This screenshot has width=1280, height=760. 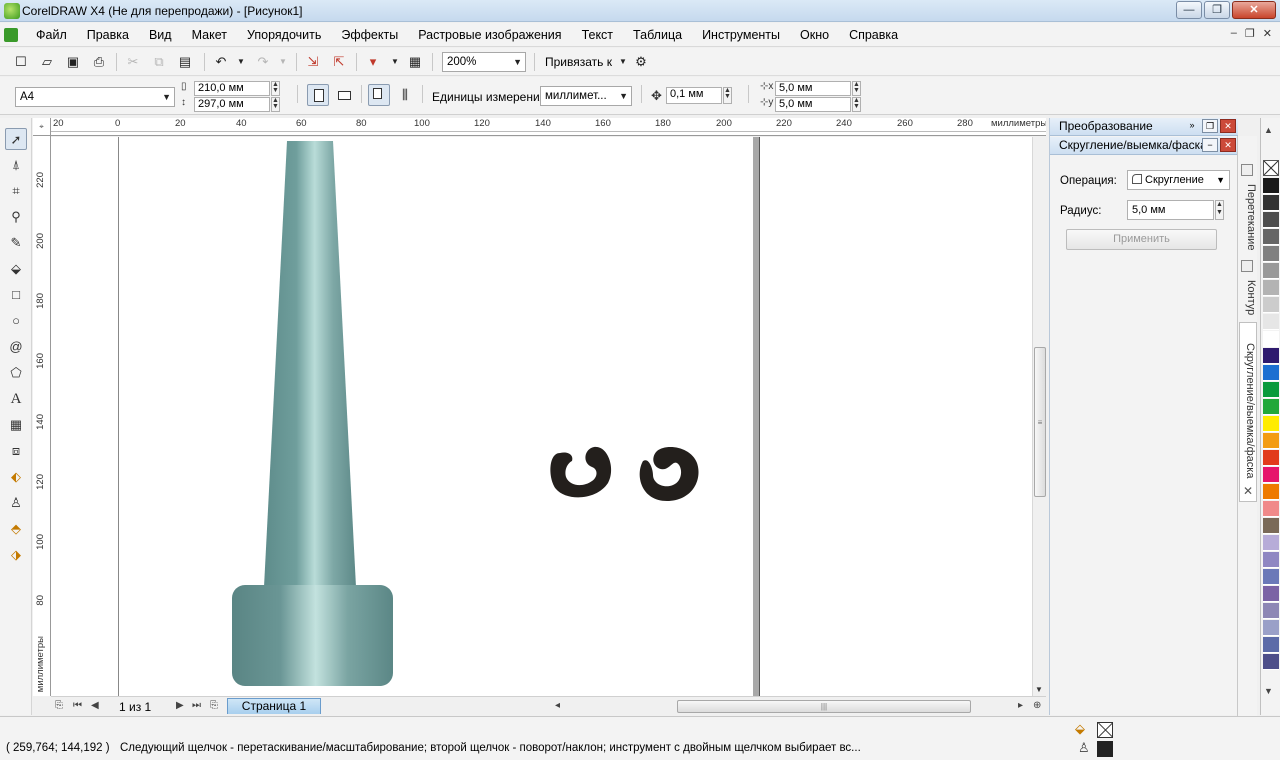 I want to click on new-document-icon: ☐, so click(x=21, y=62).